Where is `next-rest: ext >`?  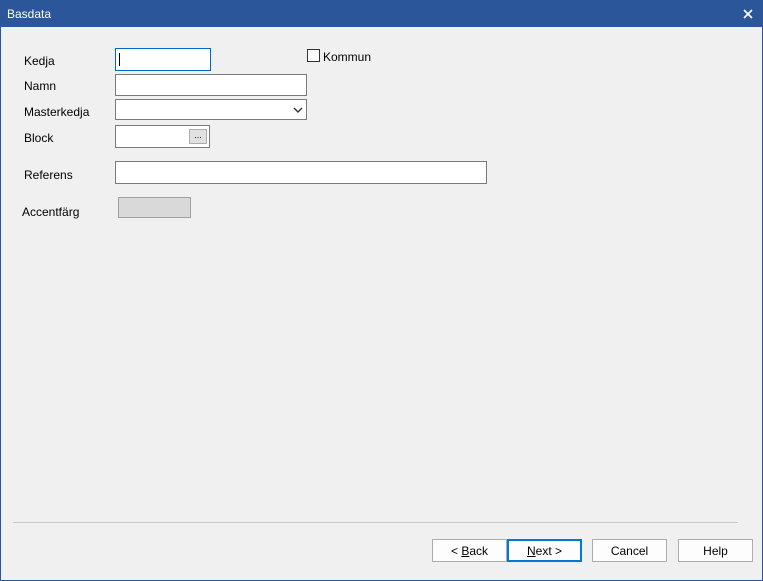
next-rest: ext > is located at coordinates (549, 550).